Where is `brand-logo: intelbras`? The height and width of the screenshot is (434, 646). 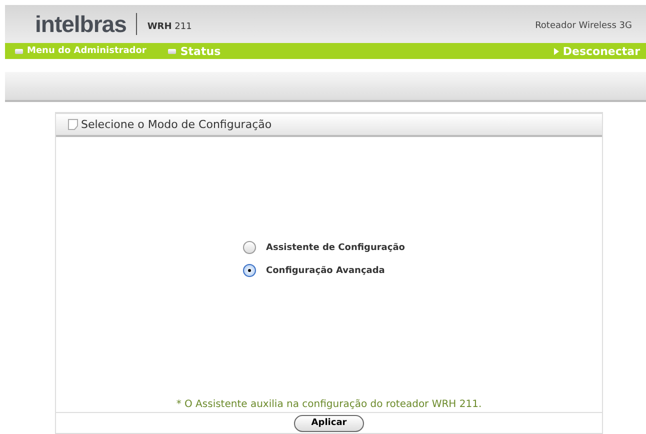
brand-logo: intelbras is located at coordinates (80, 24).